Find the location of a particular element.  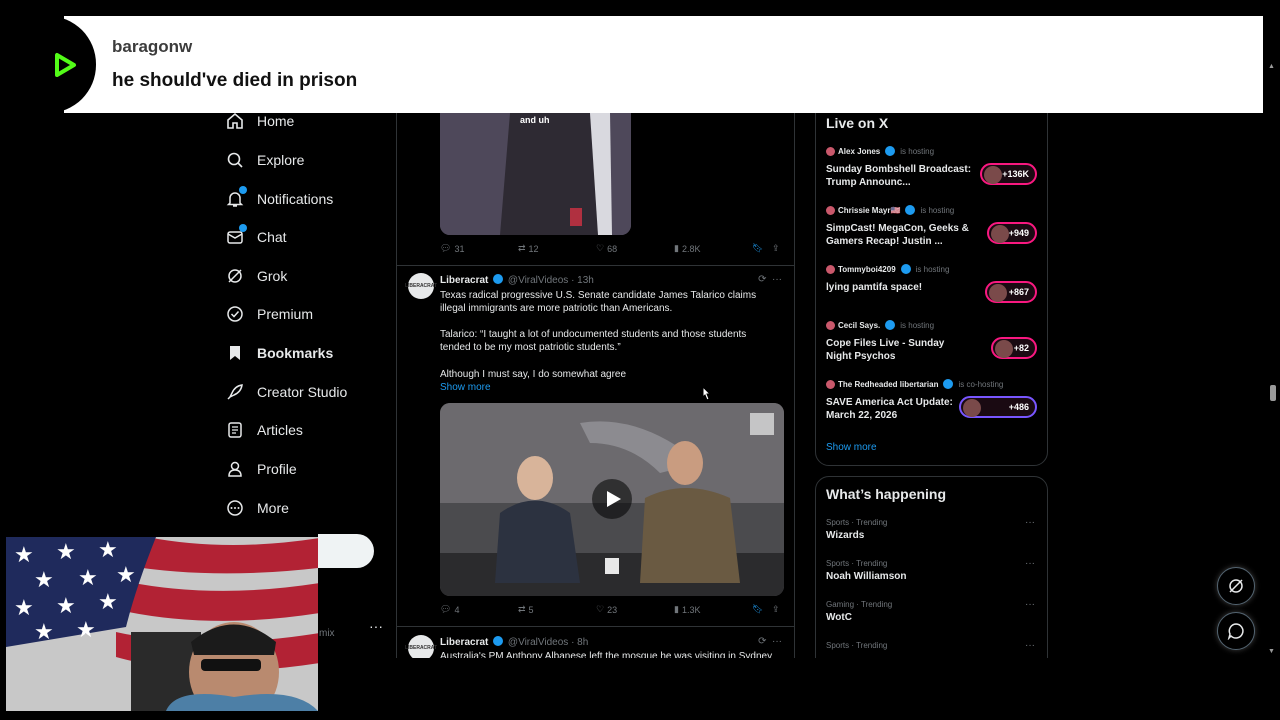

space-host: The Redheaded libertarian is co-hosting is located at coordinates (914, 384).